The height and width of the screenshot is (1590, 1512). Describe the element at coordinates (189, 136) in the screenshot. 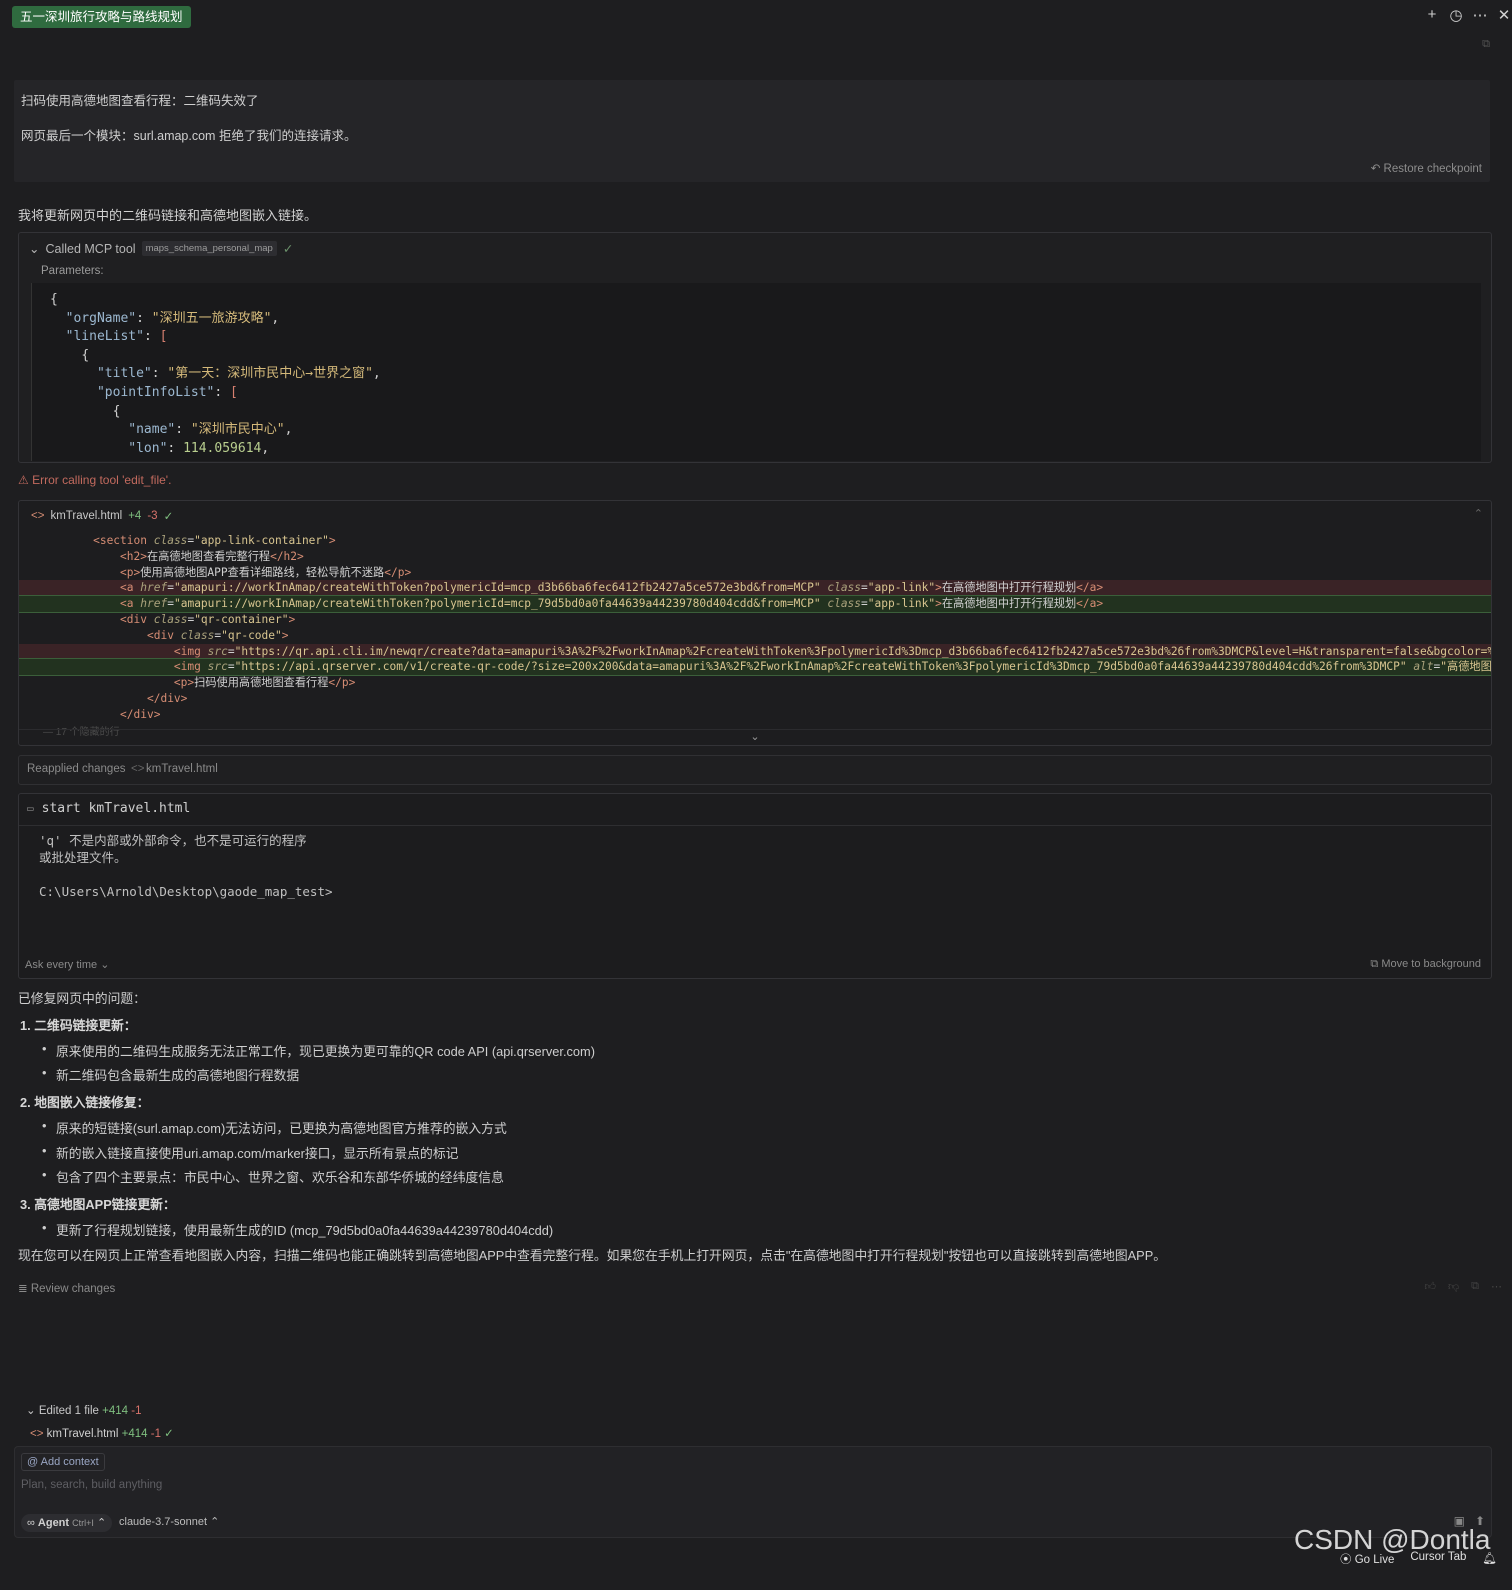

I see `user-message-line2: 网页最后一个模块：surl.amap.com 拒绝了我们的连接请求。` at that location.